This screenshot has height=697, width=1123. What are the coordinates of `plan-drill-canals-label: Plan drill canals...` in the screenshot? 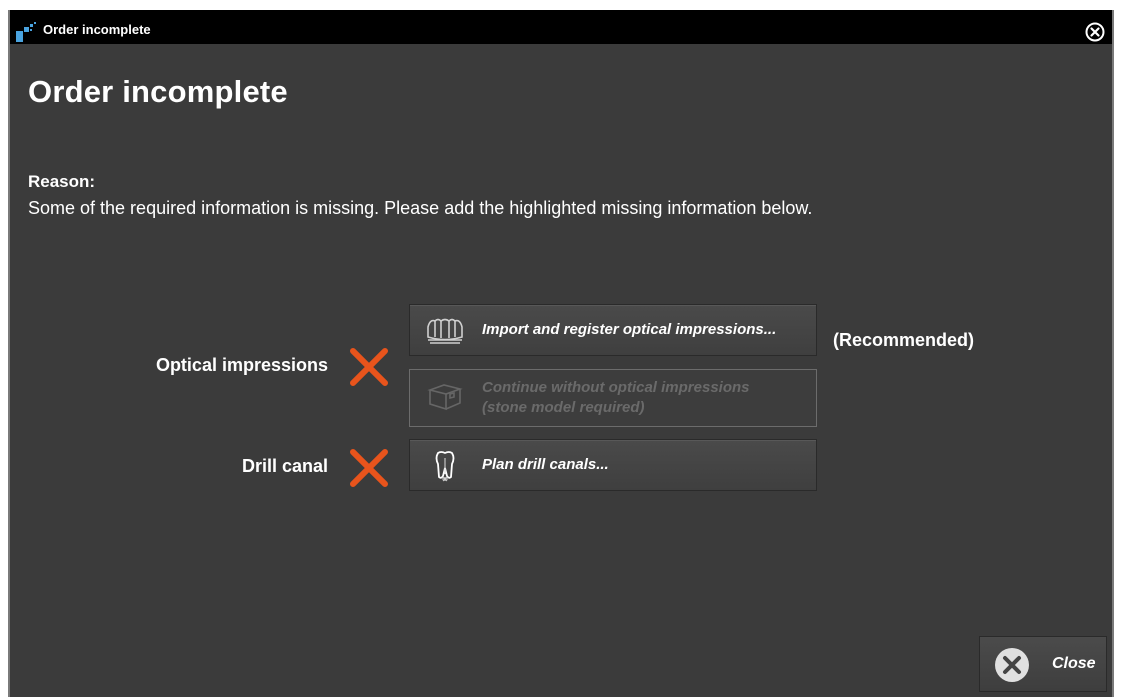 It's located at (545, 464).